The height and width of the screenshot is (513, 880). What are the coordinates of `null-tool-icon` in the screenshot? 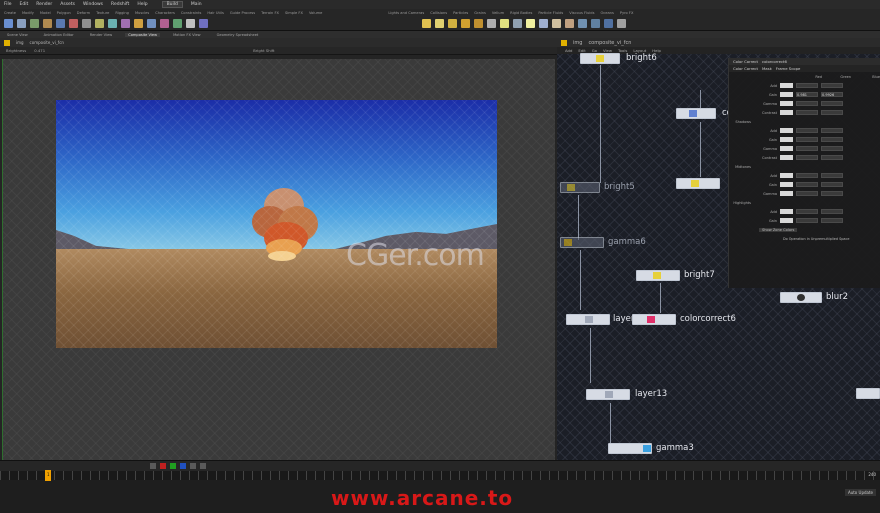 It's located at (73, 23).